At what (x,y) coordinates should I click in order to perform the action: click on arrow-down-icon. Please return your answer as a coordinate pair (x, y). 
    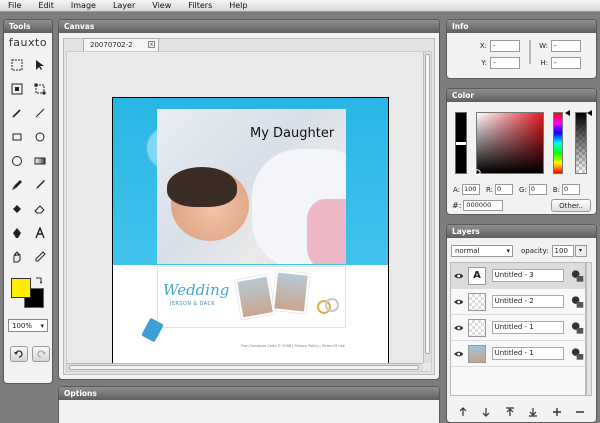
    Looking at the image, I should click on (486, 412).